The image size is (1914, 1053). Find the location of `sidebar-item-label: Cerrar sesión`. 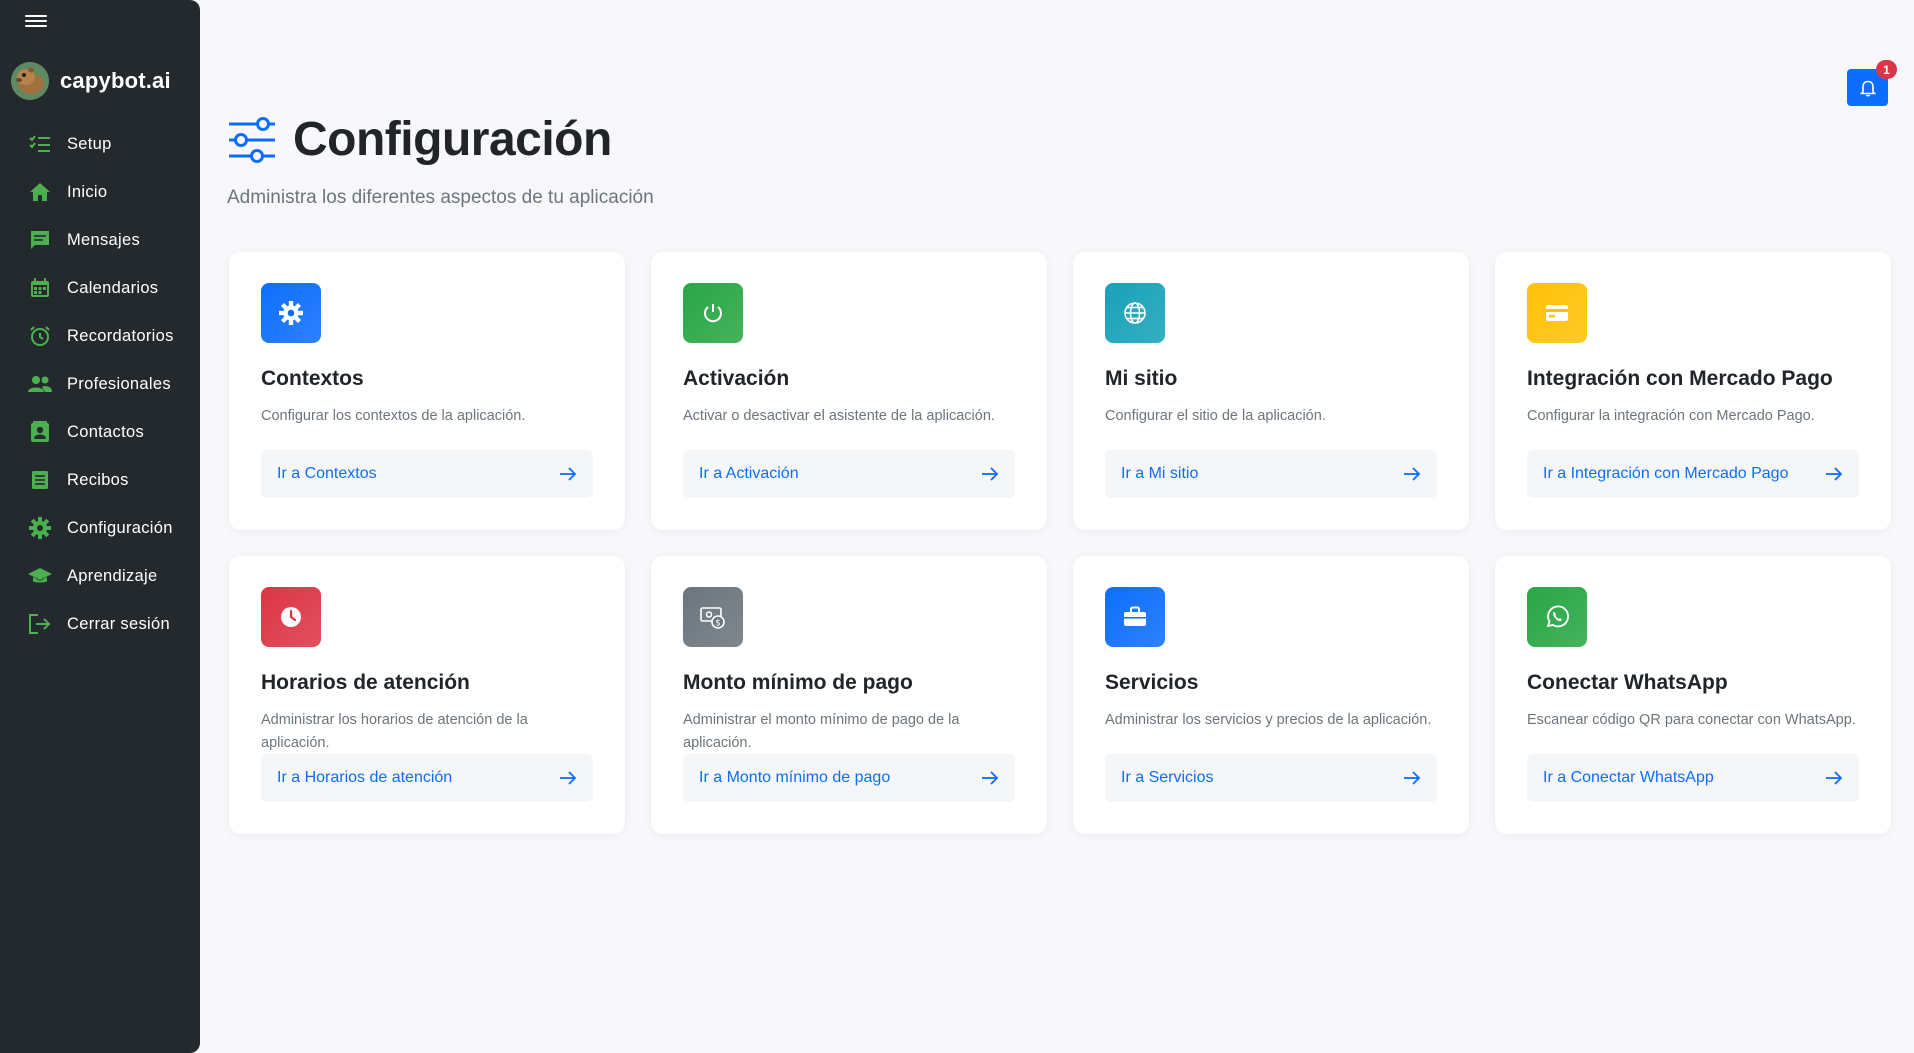

sidebar-item-label: Cerrar sesión is located at coordinates (118, 623).